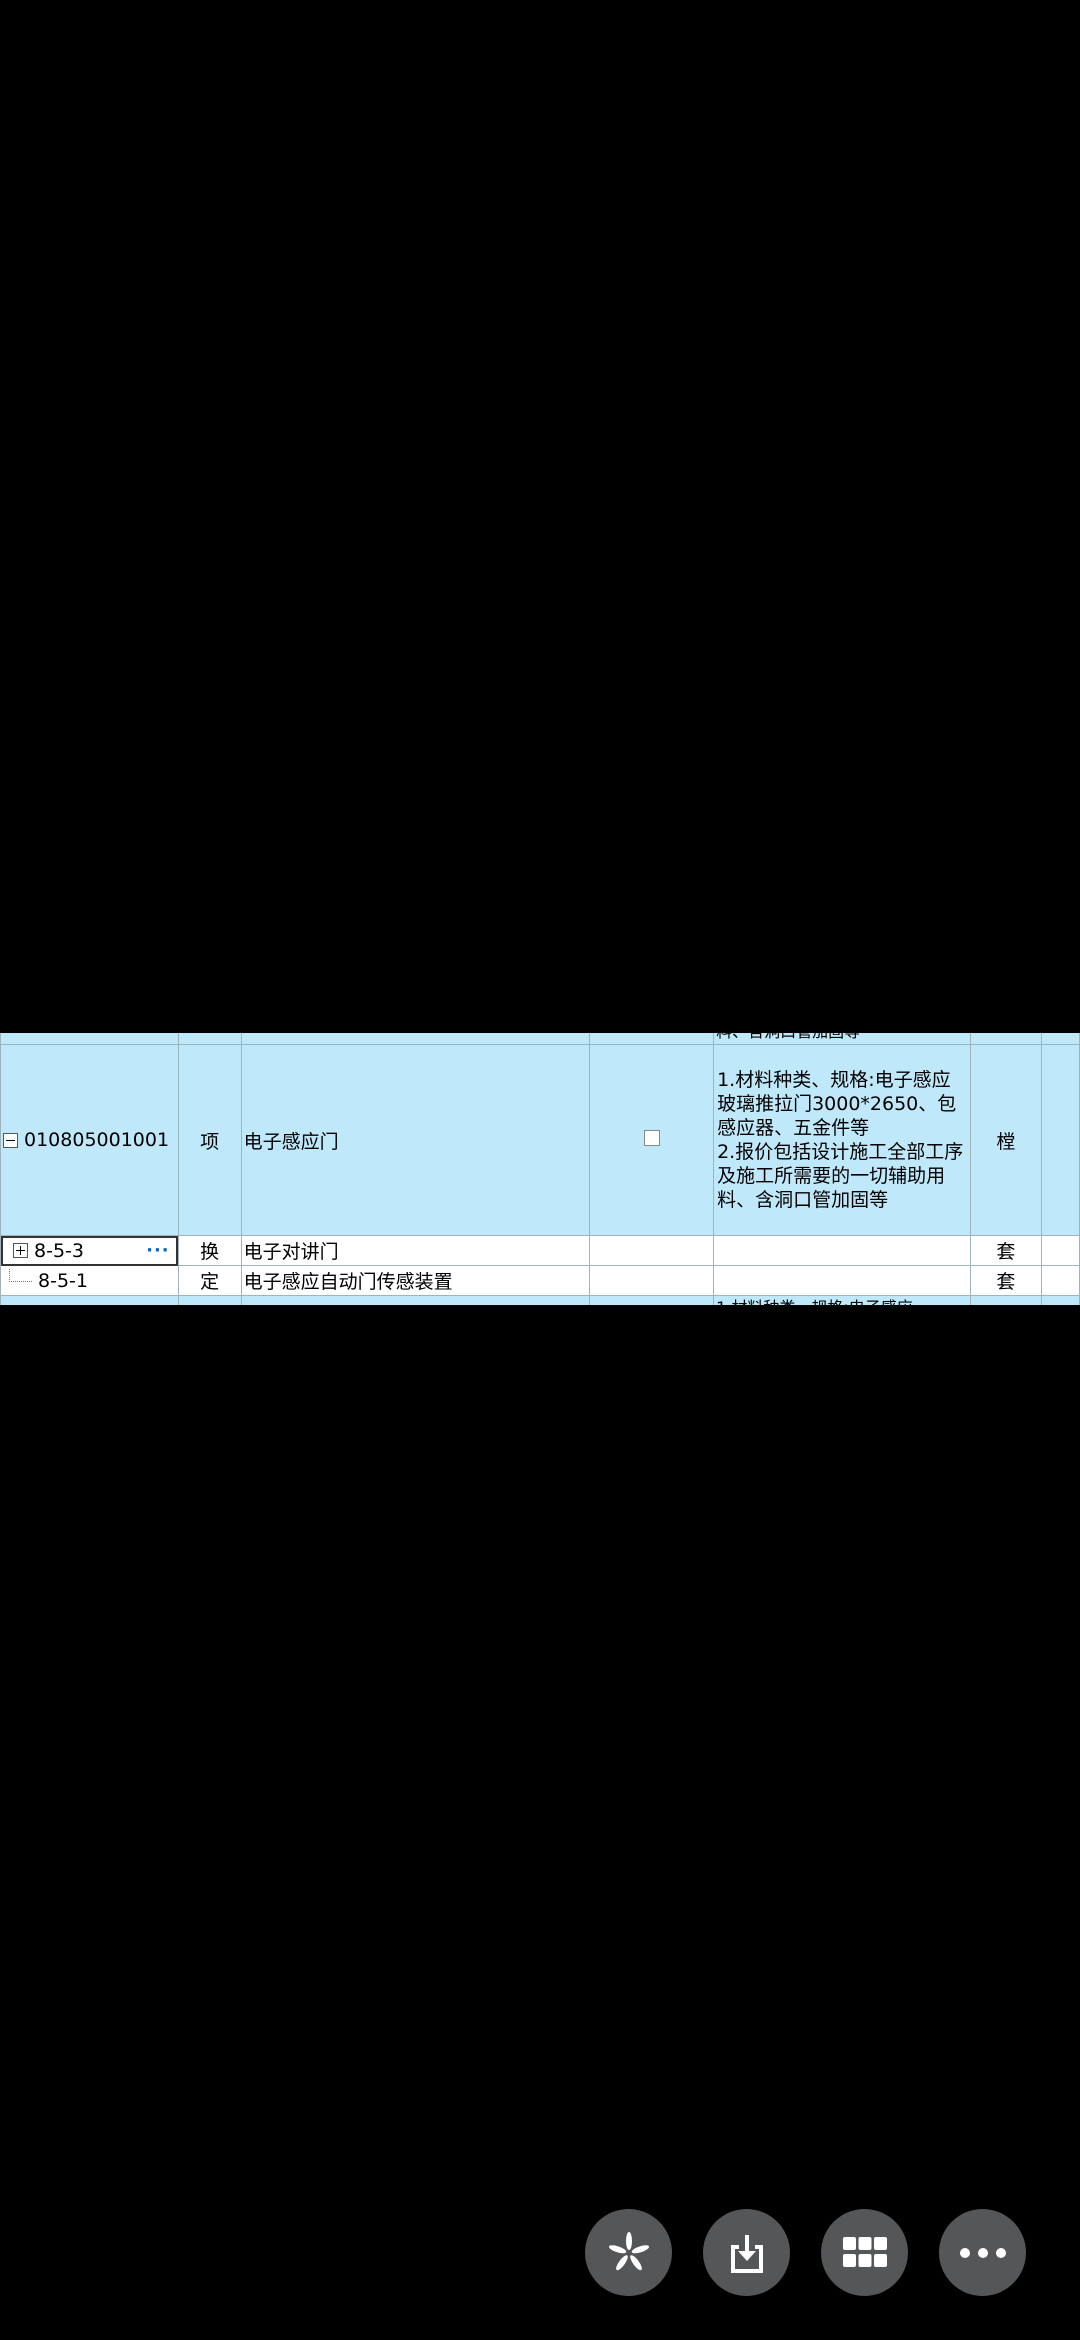 The image size is (1080, 2340). I want to click on item-code: 8-5-1, so click(63, 1280).